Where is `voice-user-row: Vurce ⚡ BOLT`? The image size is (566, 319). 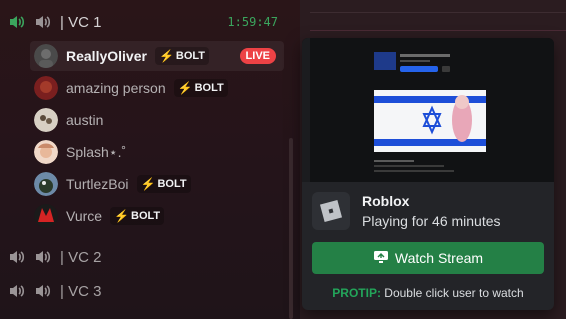
voice-user-row: Vurce ⚡ BOLT is located at coordinates (157, 216).